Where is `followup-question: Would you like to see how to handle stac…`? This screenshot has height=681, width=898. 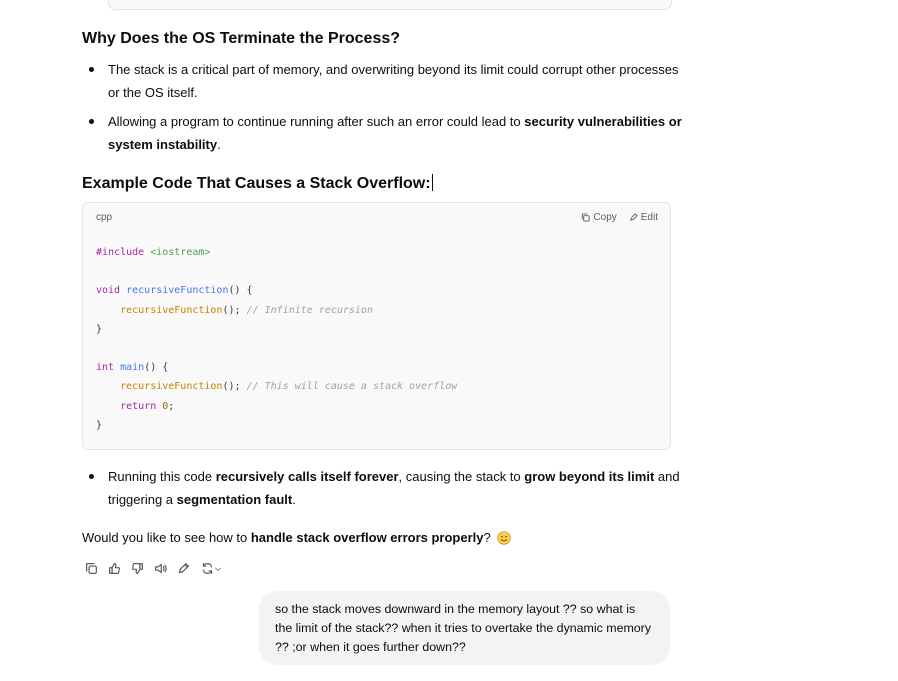 followup-question: Would you like to see how to handle stac… is located at coordinates (297, 538).